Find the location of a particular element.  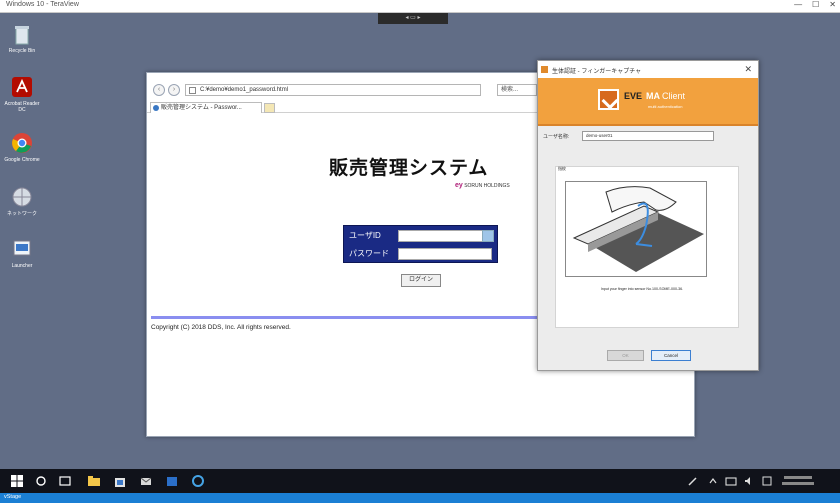

acrobat-icon is located at coordinates (22, 87).